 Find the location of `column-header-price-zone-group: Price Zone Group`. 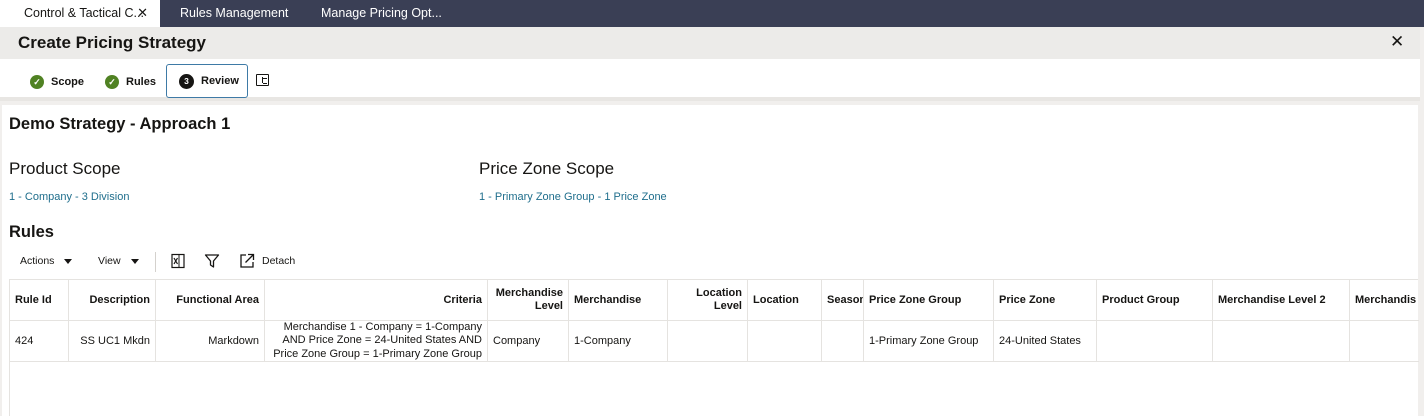

column-header-price-zone-group: Price Zone Group is located at coordinates (929, 300).